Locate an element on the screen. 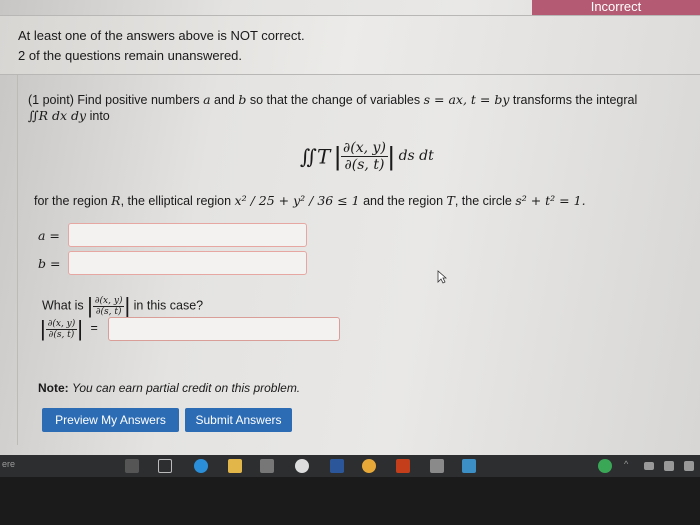  chrome-icon is located at coordinates (369, 466).